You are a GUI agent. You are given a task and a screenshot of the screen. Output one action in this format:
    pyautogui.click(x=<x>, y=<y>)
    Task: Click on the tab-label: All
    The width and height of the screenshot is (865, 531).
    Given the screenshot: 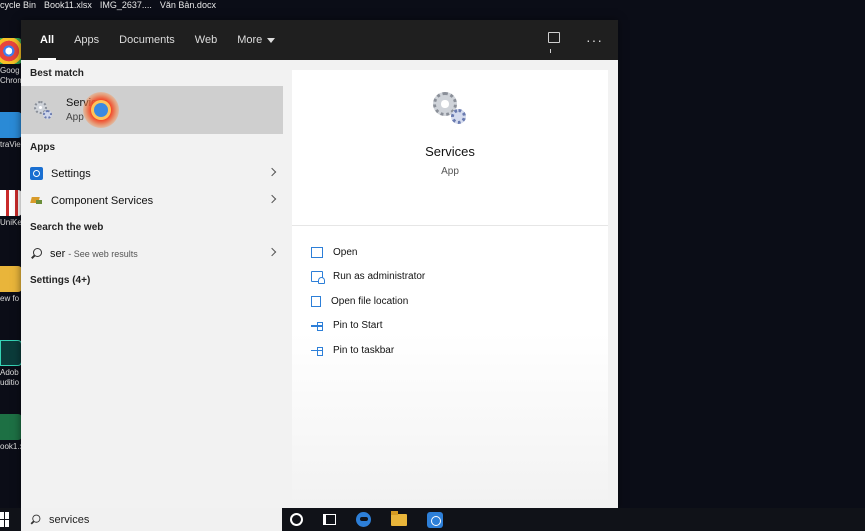 What is the action you would take?
    pyautogui.click(x=47, y=40)
    